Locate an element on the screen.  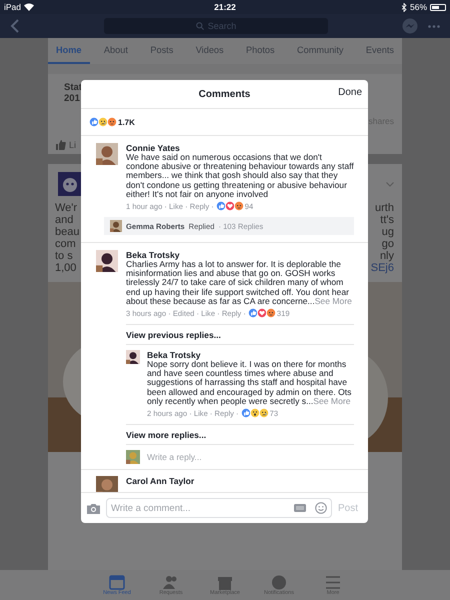
post-text: and is located at coordinates (64, 220).